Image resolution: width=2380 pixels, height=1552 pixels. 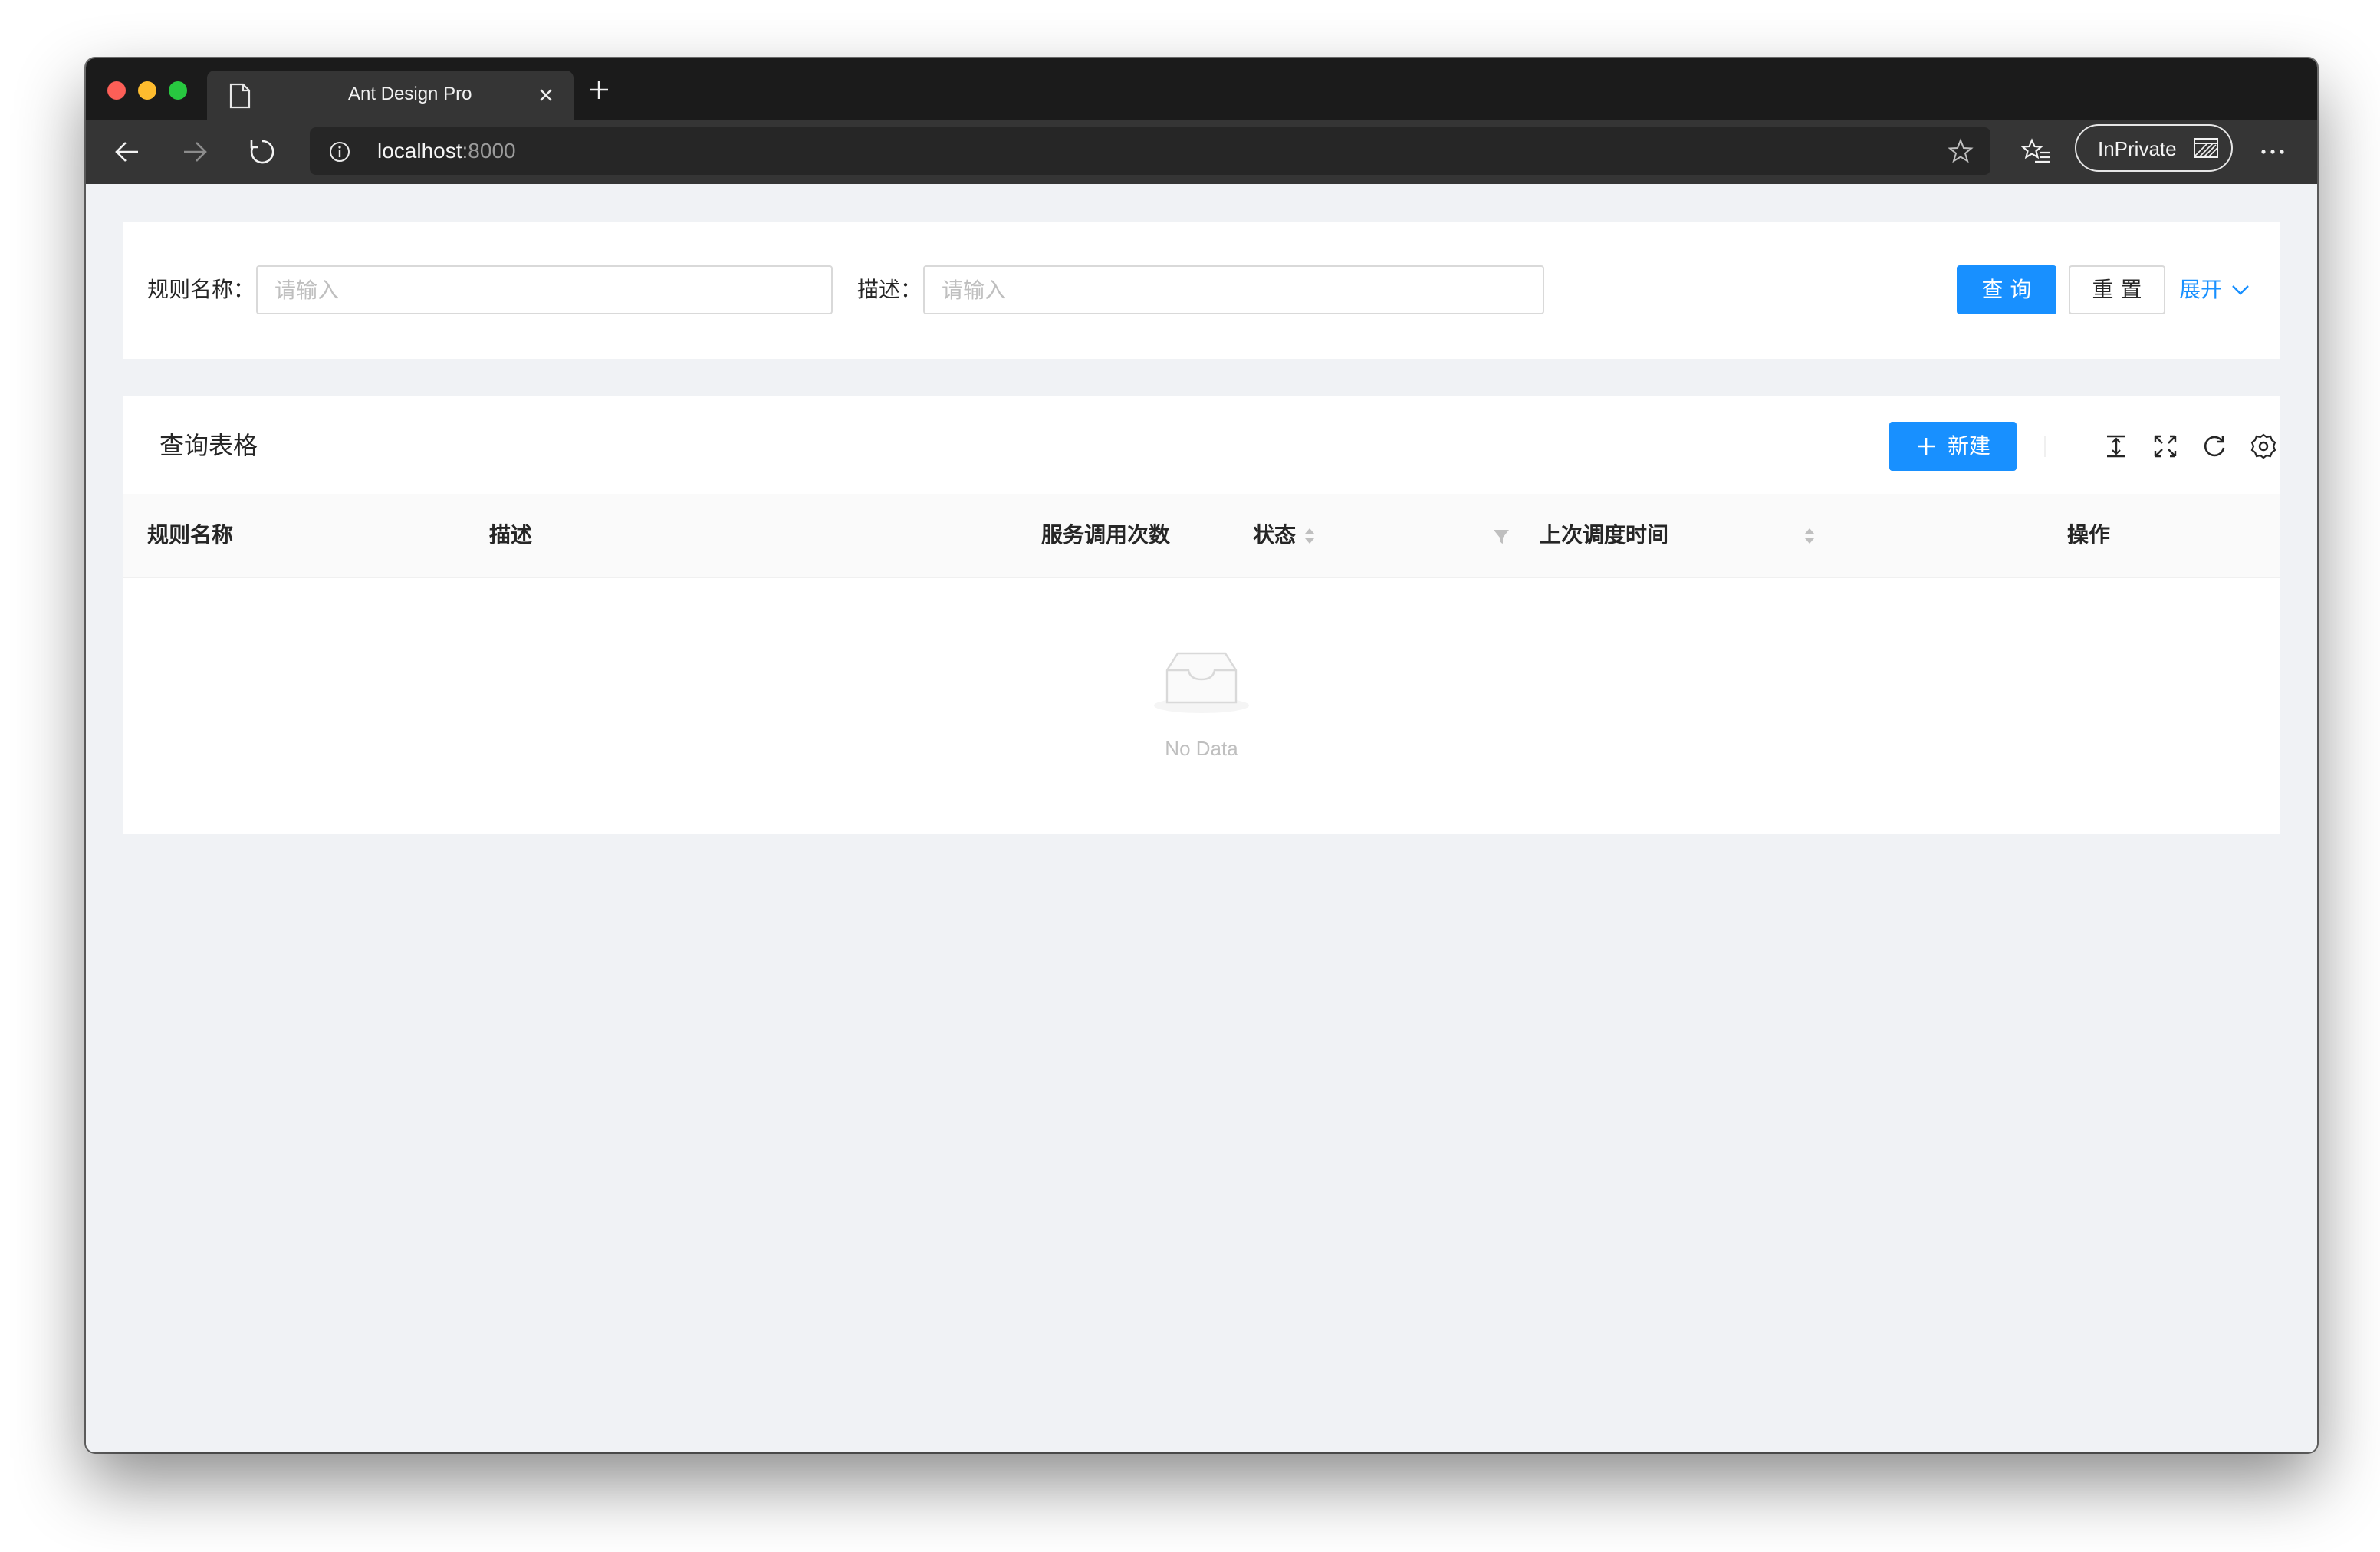 I want to click on maximize-window-button, so click(x=178, y=91).